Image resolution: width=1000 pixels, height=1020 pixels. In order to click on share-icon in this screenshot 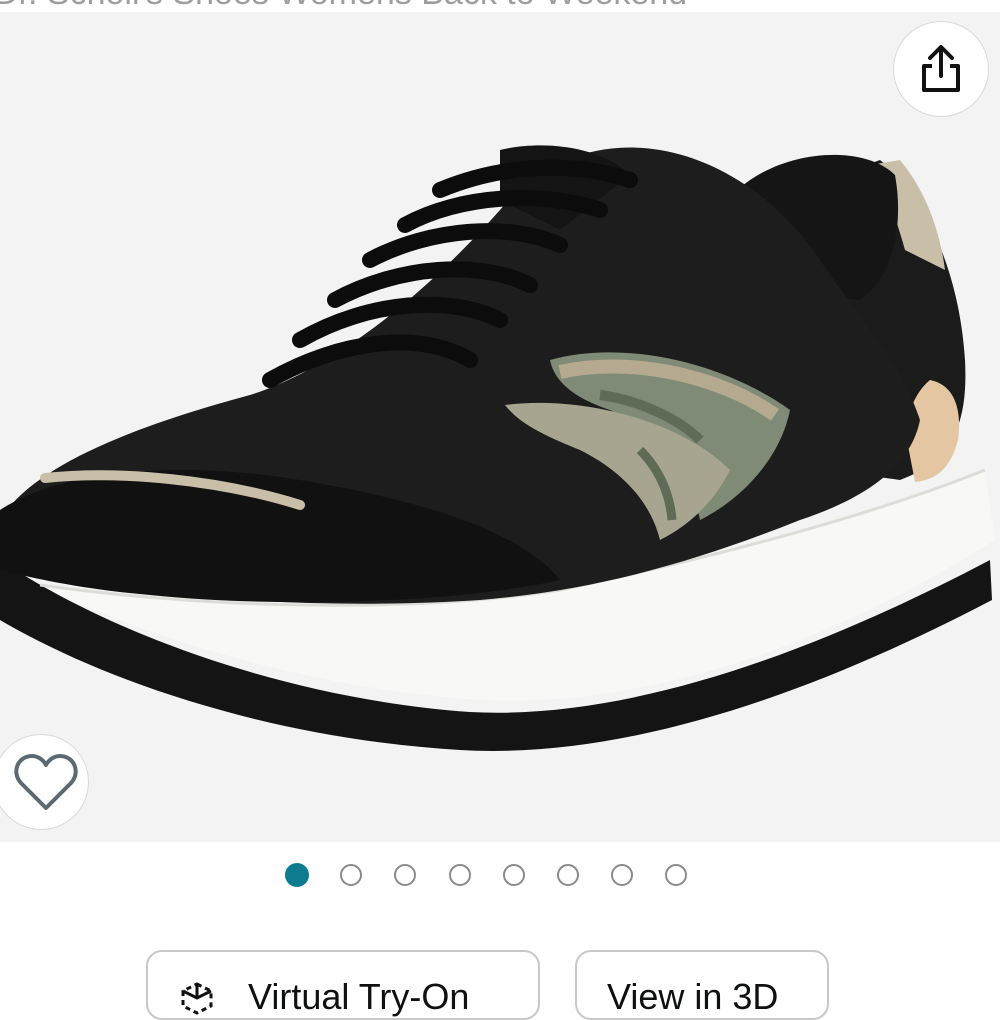, I will do `click(941, 68)`.